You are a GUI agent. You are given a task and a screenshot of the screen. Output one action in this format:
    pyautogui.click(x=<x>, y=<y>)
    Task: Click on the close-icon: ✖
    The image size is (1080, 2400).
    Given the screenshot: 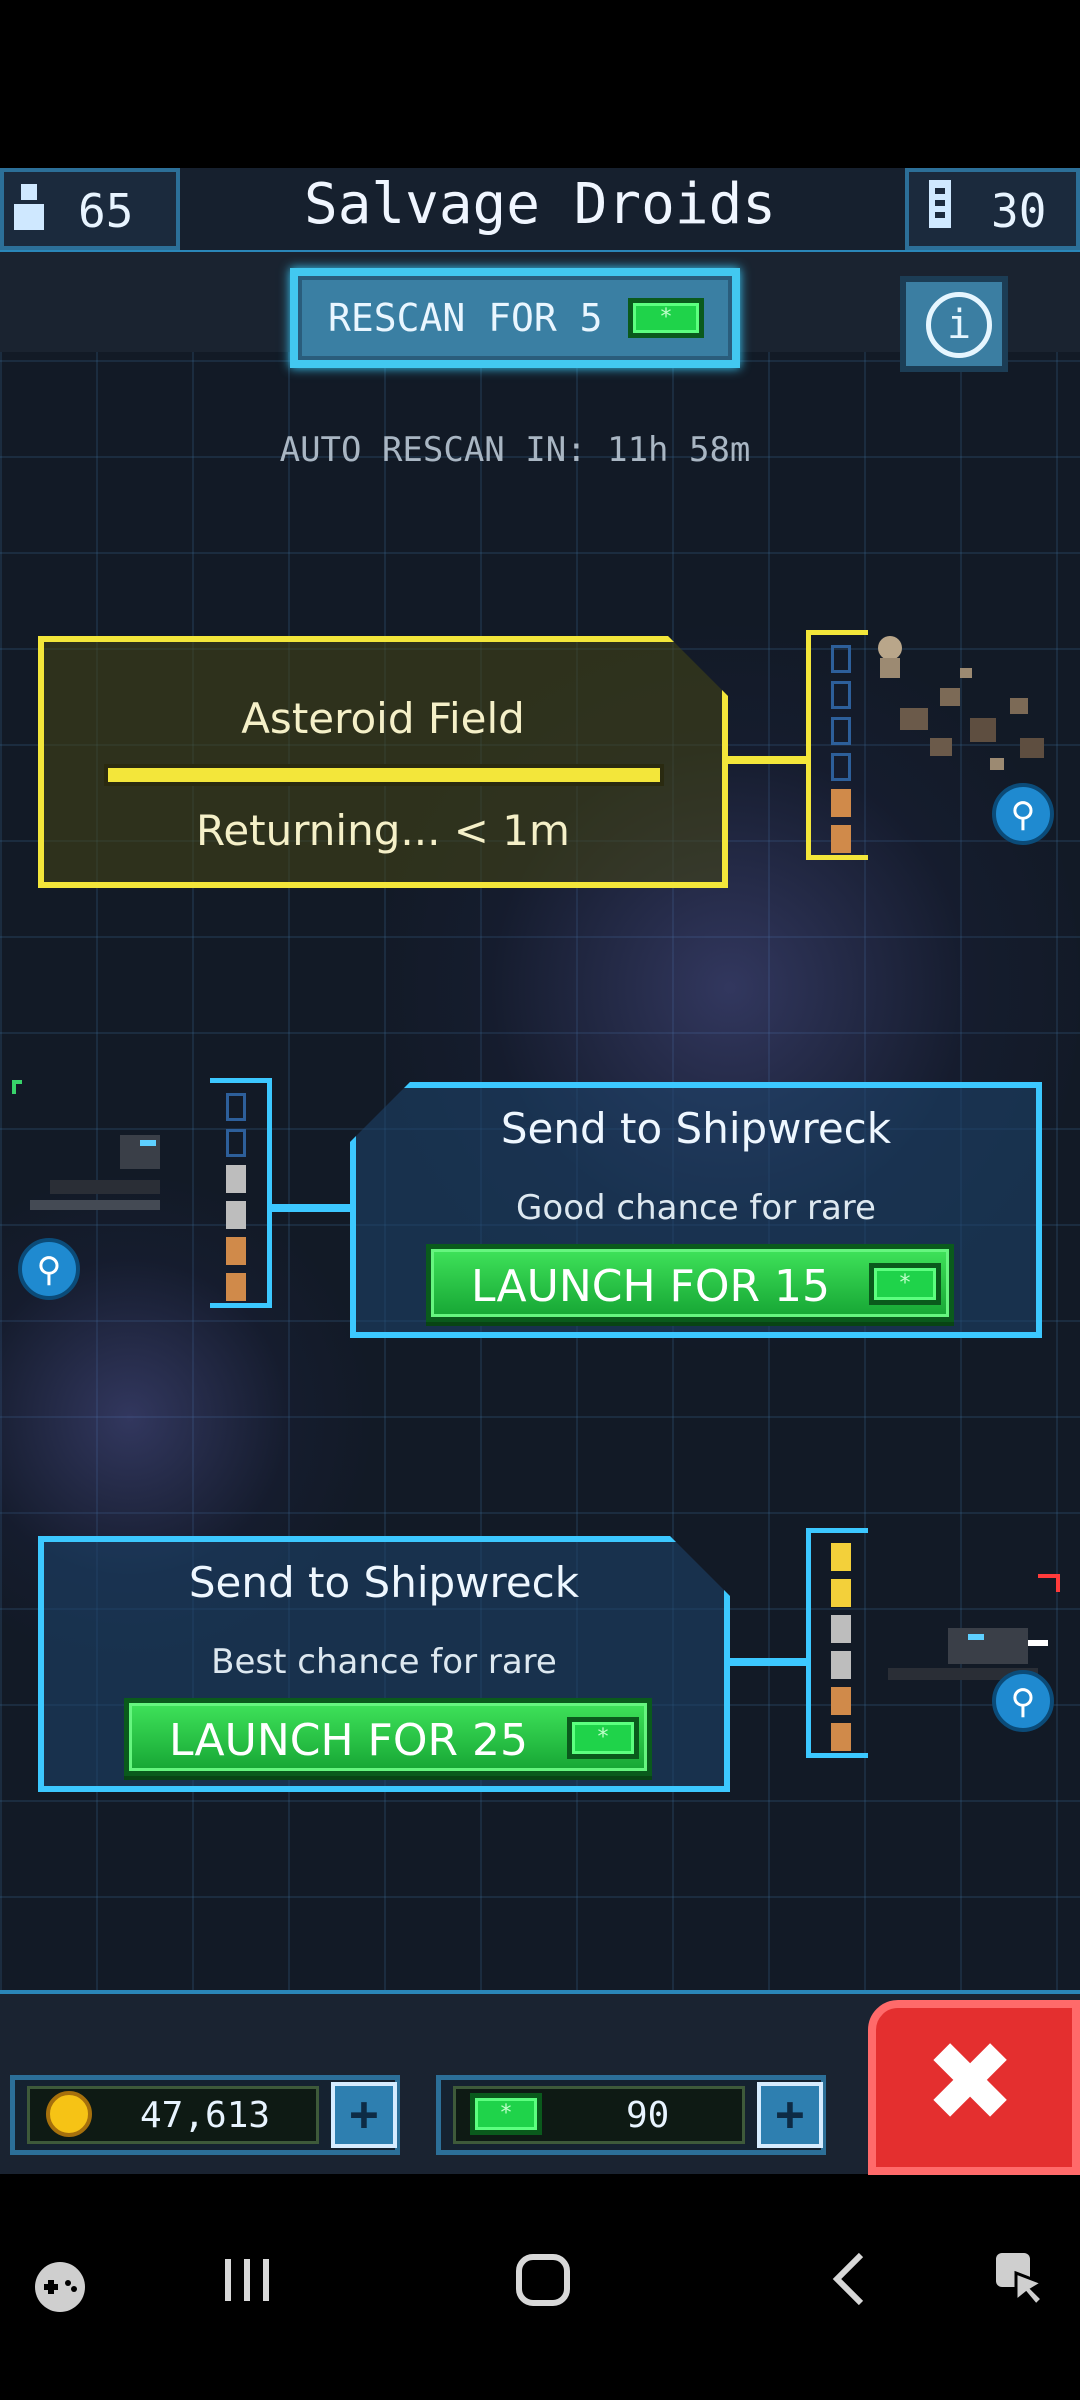 What is the action you would take?
    pyautogui.click(x=970, y=2082)
    